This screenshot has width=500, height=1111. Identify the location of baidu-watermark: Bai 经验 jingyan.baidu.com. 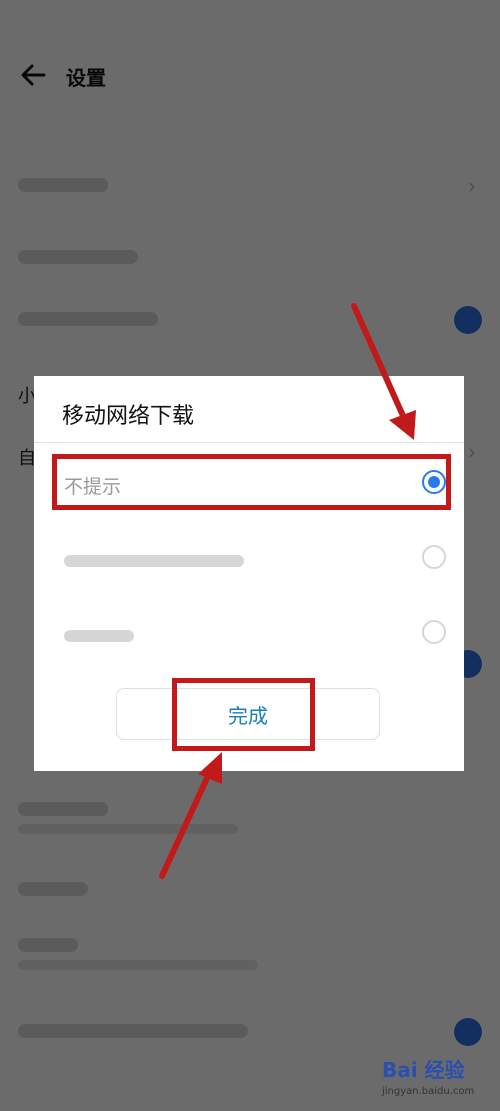
(441, 1080).